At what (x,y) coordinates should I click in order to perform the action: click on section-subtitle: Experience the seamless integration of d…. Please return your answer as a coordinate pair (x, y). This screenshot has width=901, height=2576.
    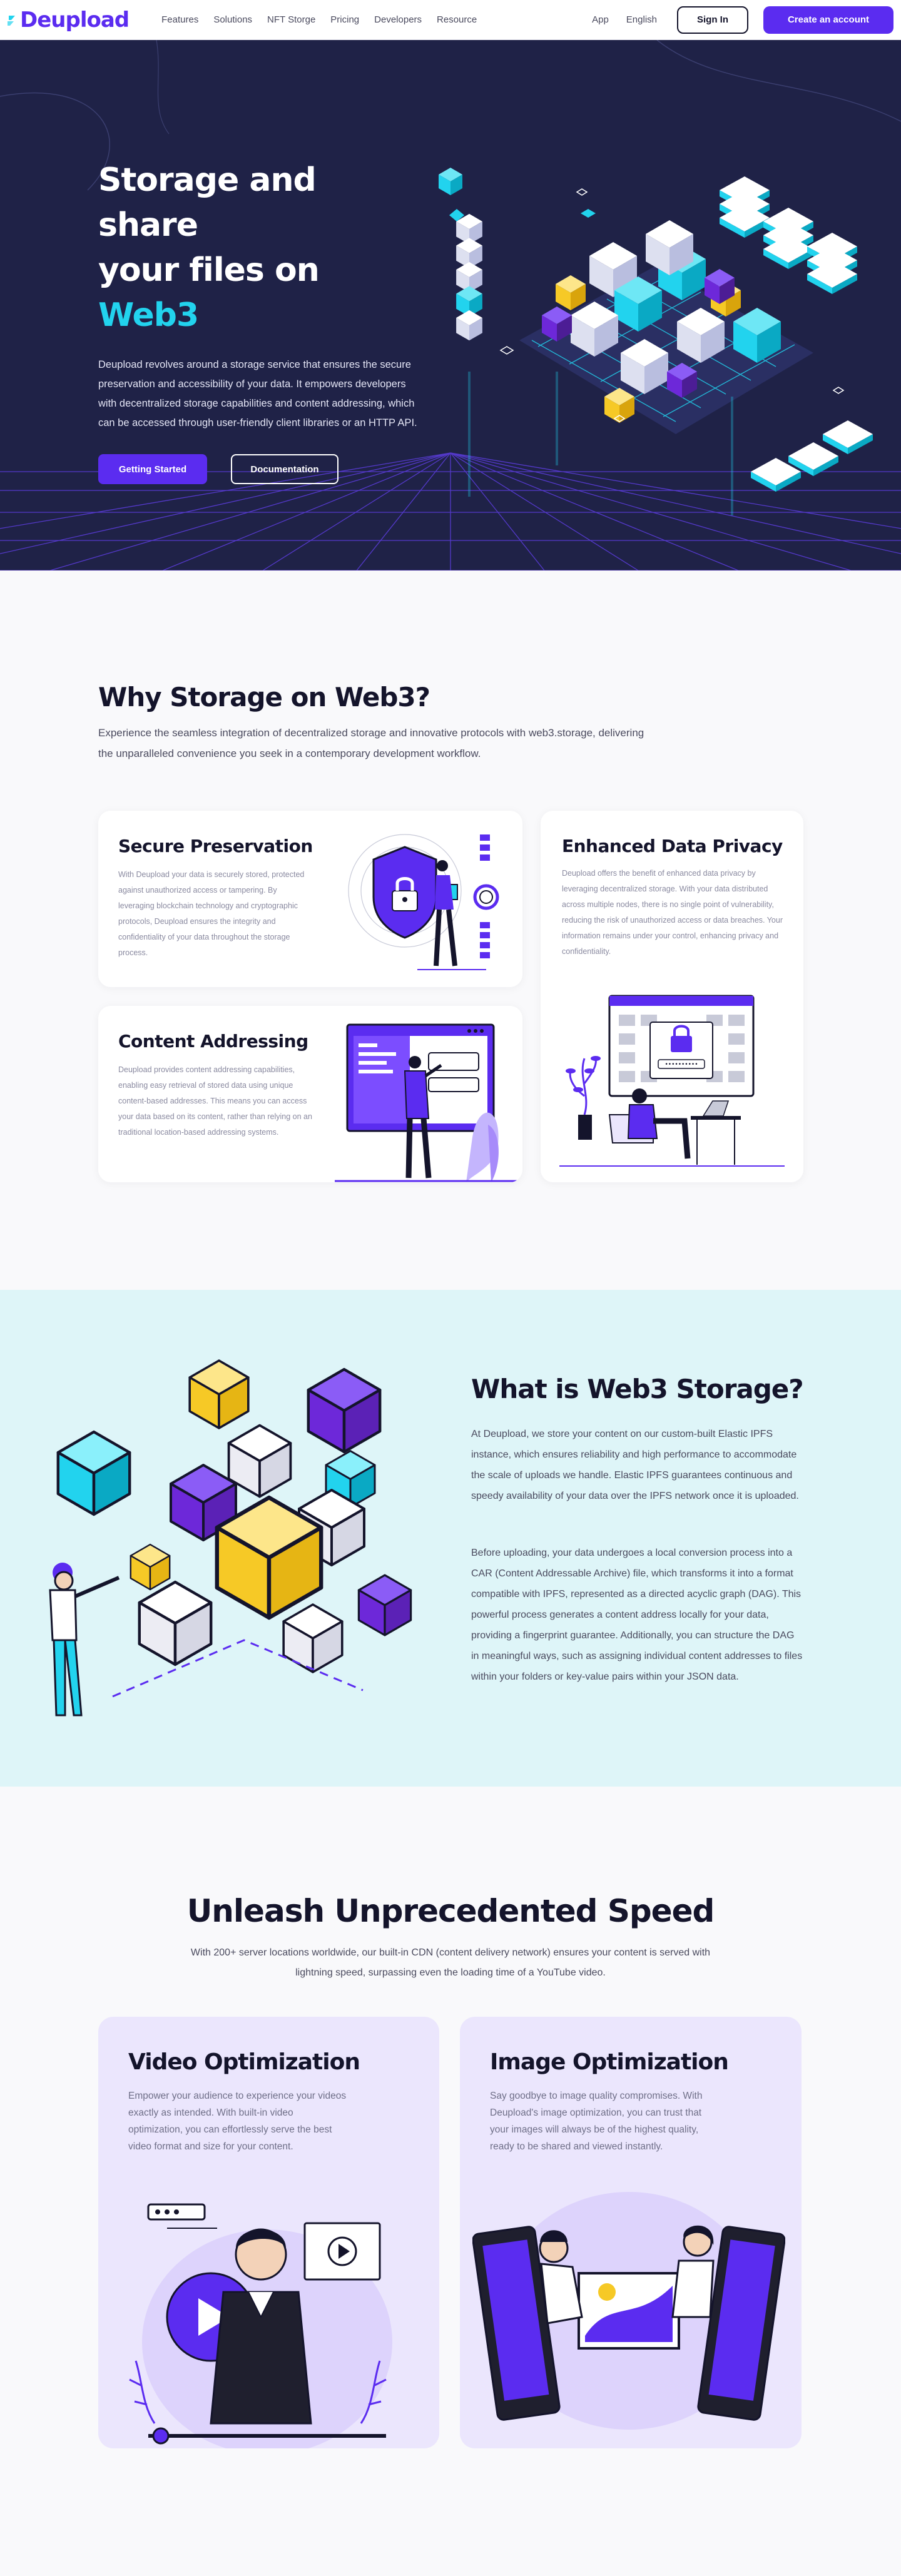
    Looking at the image, I should click on (371, 743).